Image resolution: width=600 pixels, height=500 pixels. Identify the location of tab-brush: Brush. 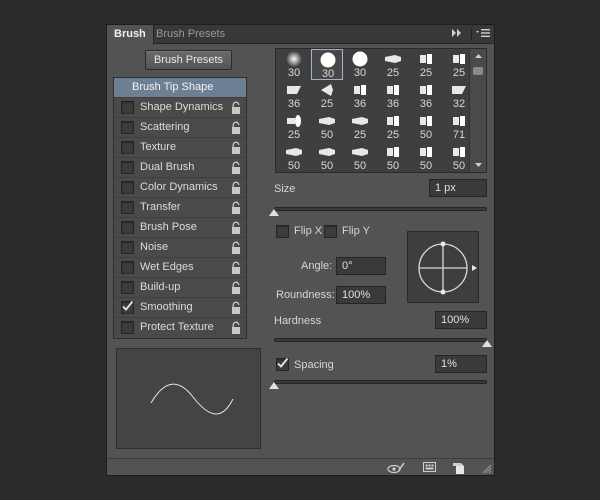
(130, 35).